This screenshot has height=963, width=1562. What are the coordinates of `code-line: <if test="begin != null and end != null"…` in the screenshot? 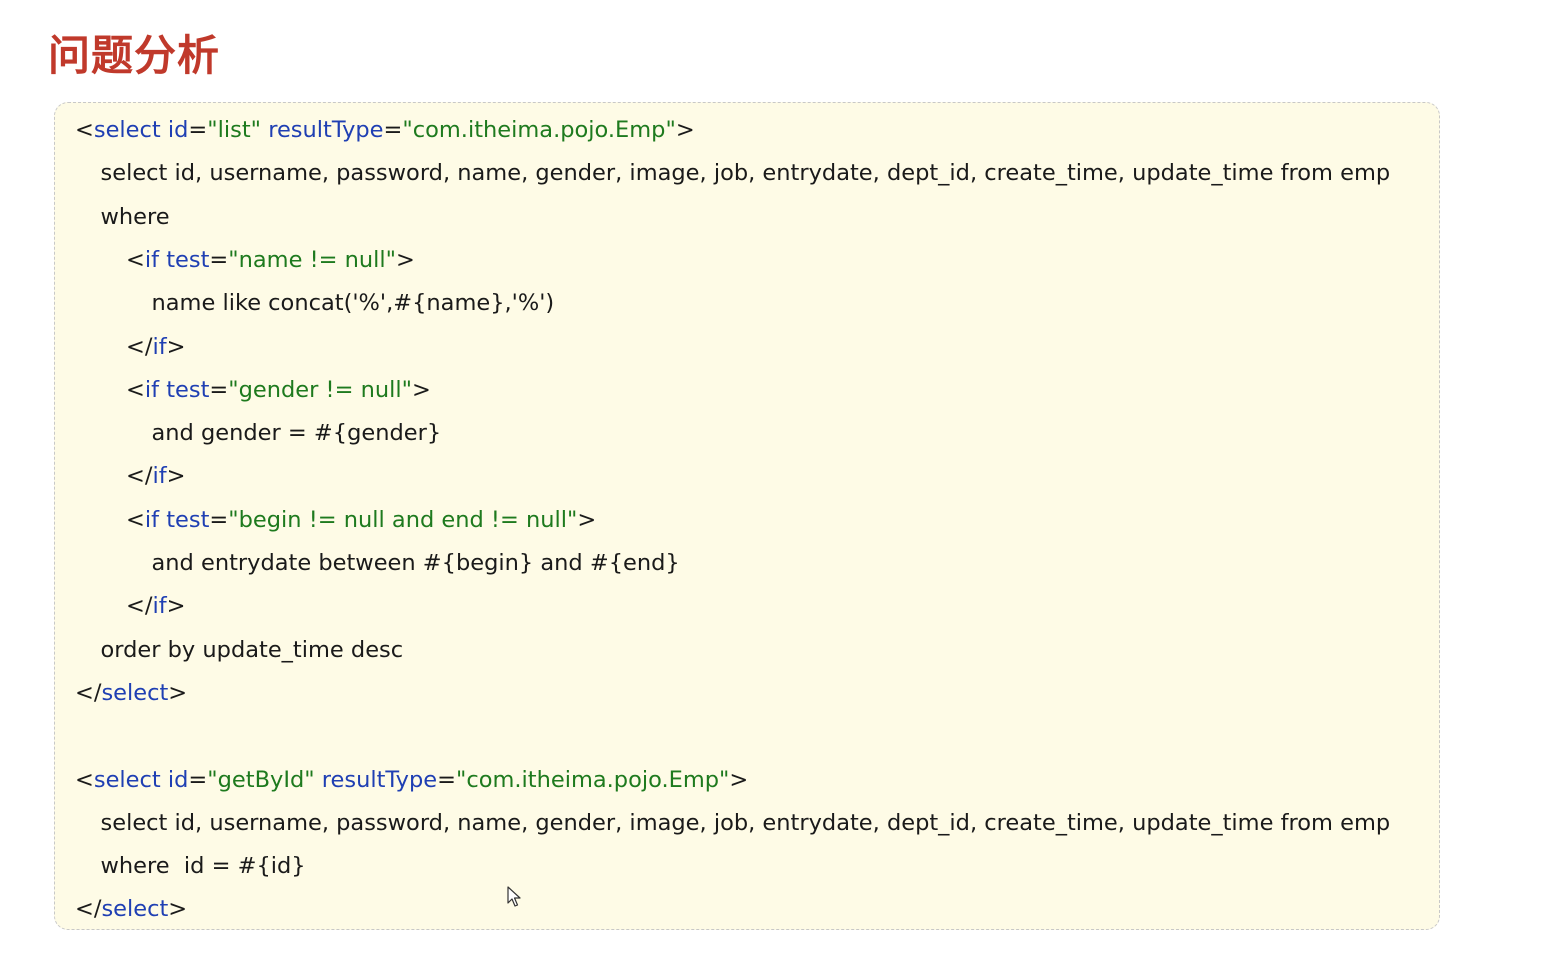 It's located at (361, 520).